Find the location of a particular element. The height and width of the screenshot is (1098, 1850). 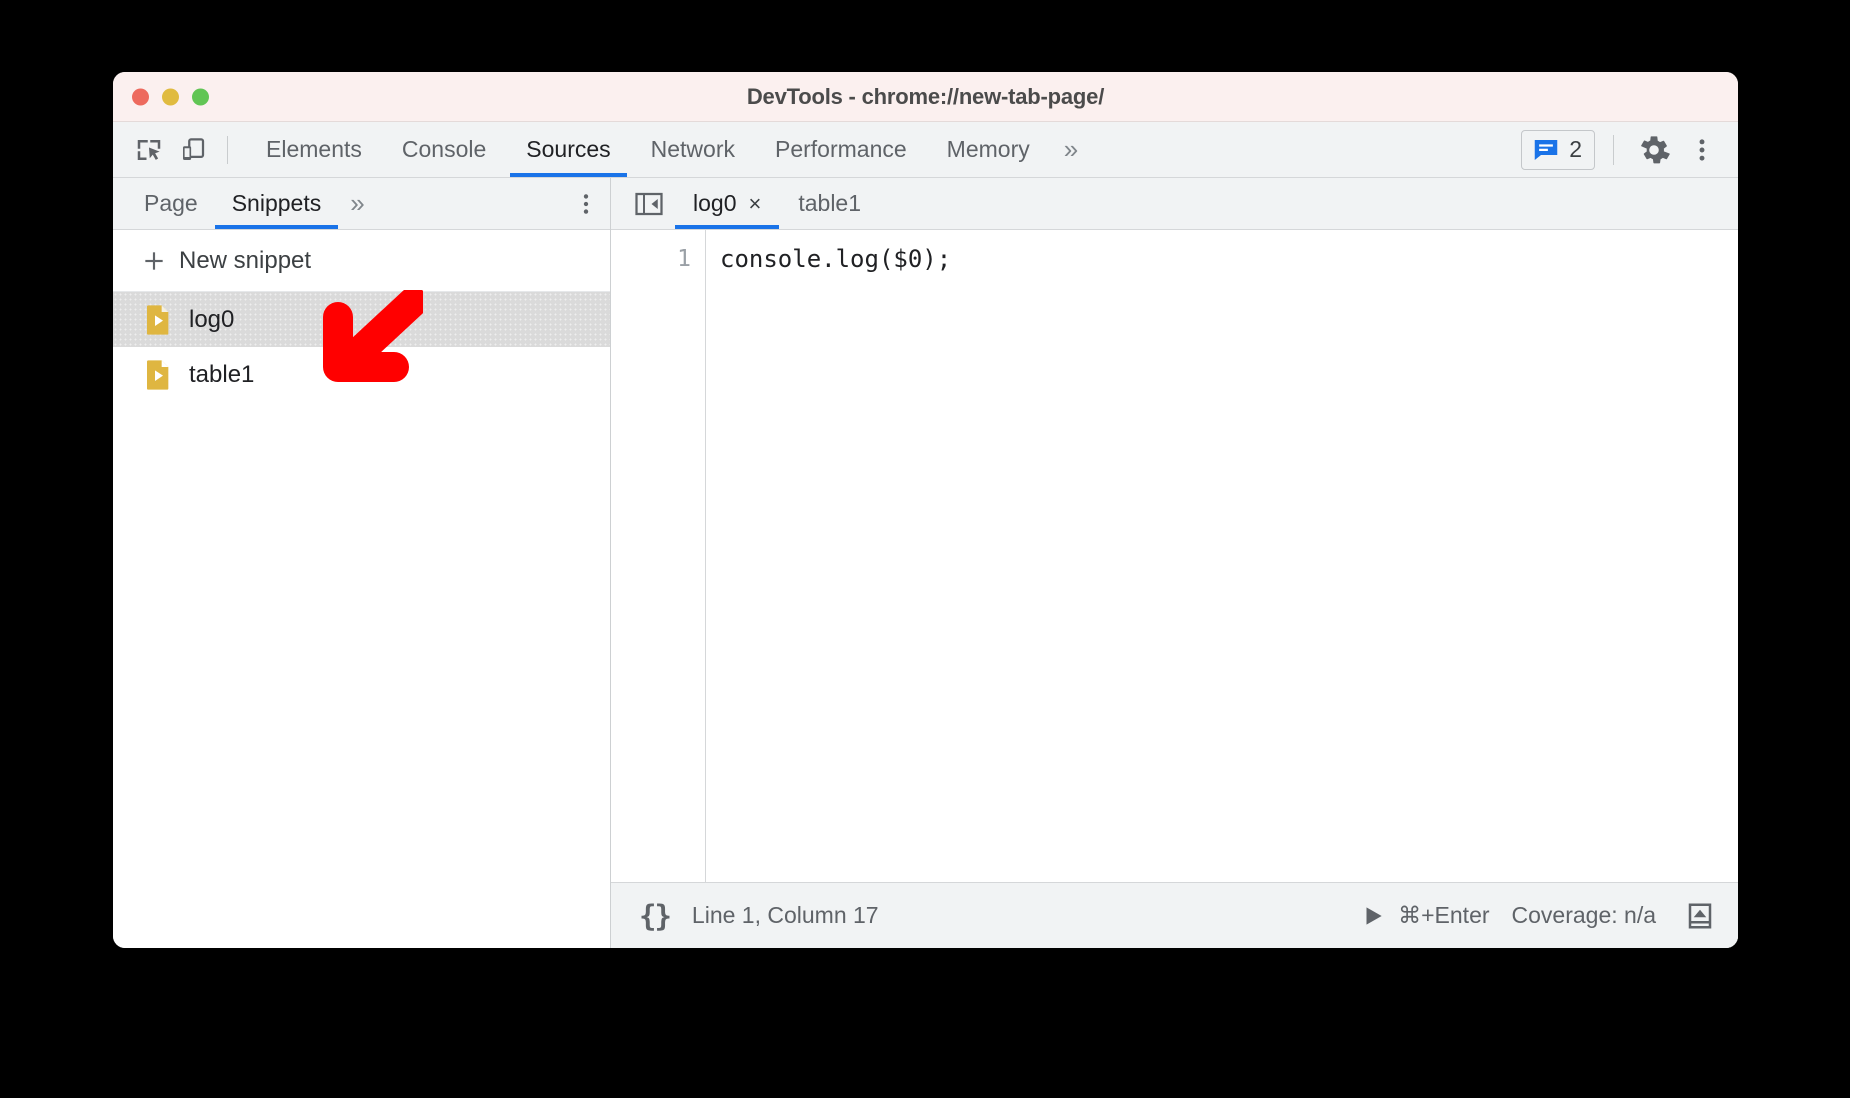

tab-sources: Sources is located at coordinates (568, 149).